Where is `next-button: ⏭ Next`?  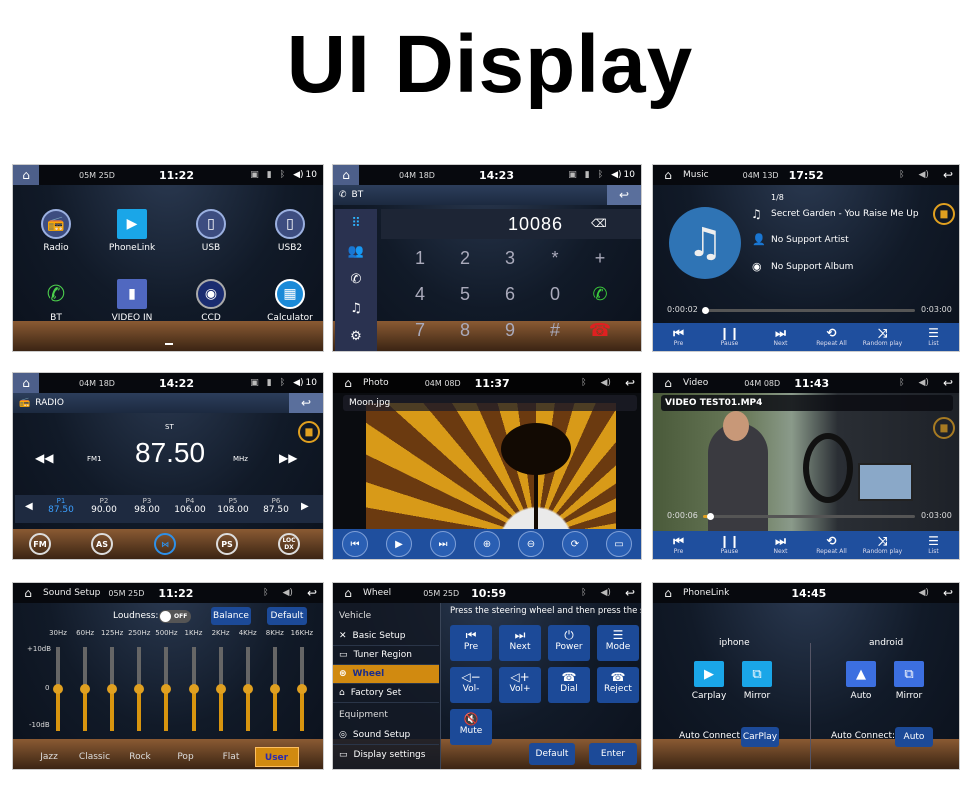
next-button: ⏭ Next is located at coordinates (781, 337).